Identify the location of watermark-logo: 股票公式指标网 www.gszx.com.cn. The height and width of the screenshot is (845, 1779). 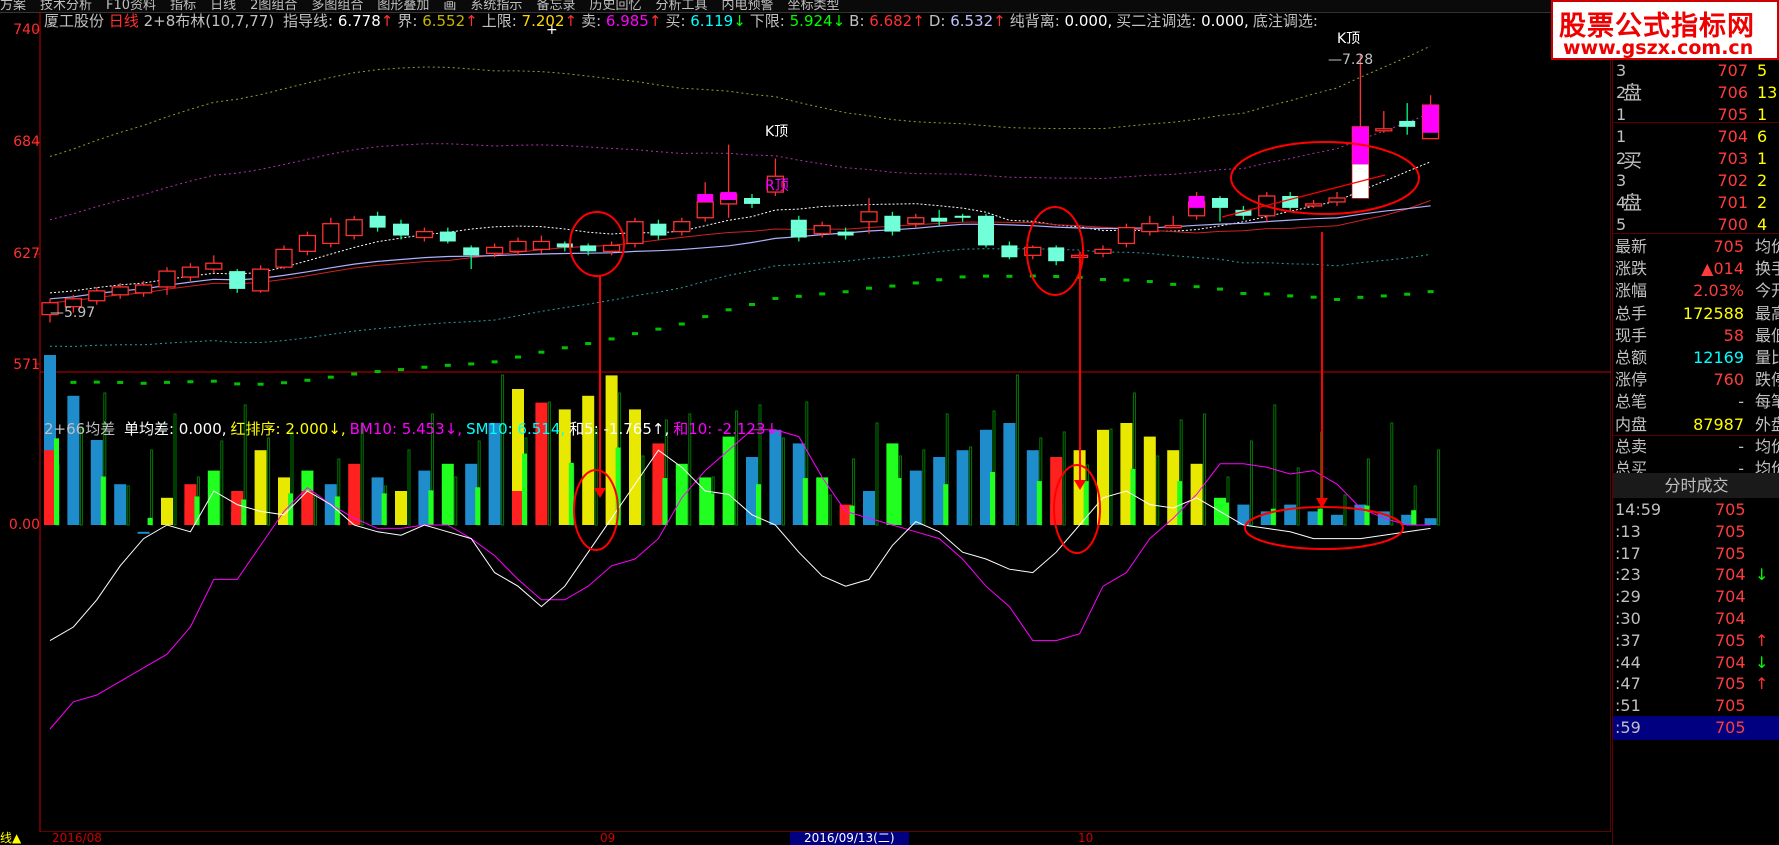
(1665, 30).